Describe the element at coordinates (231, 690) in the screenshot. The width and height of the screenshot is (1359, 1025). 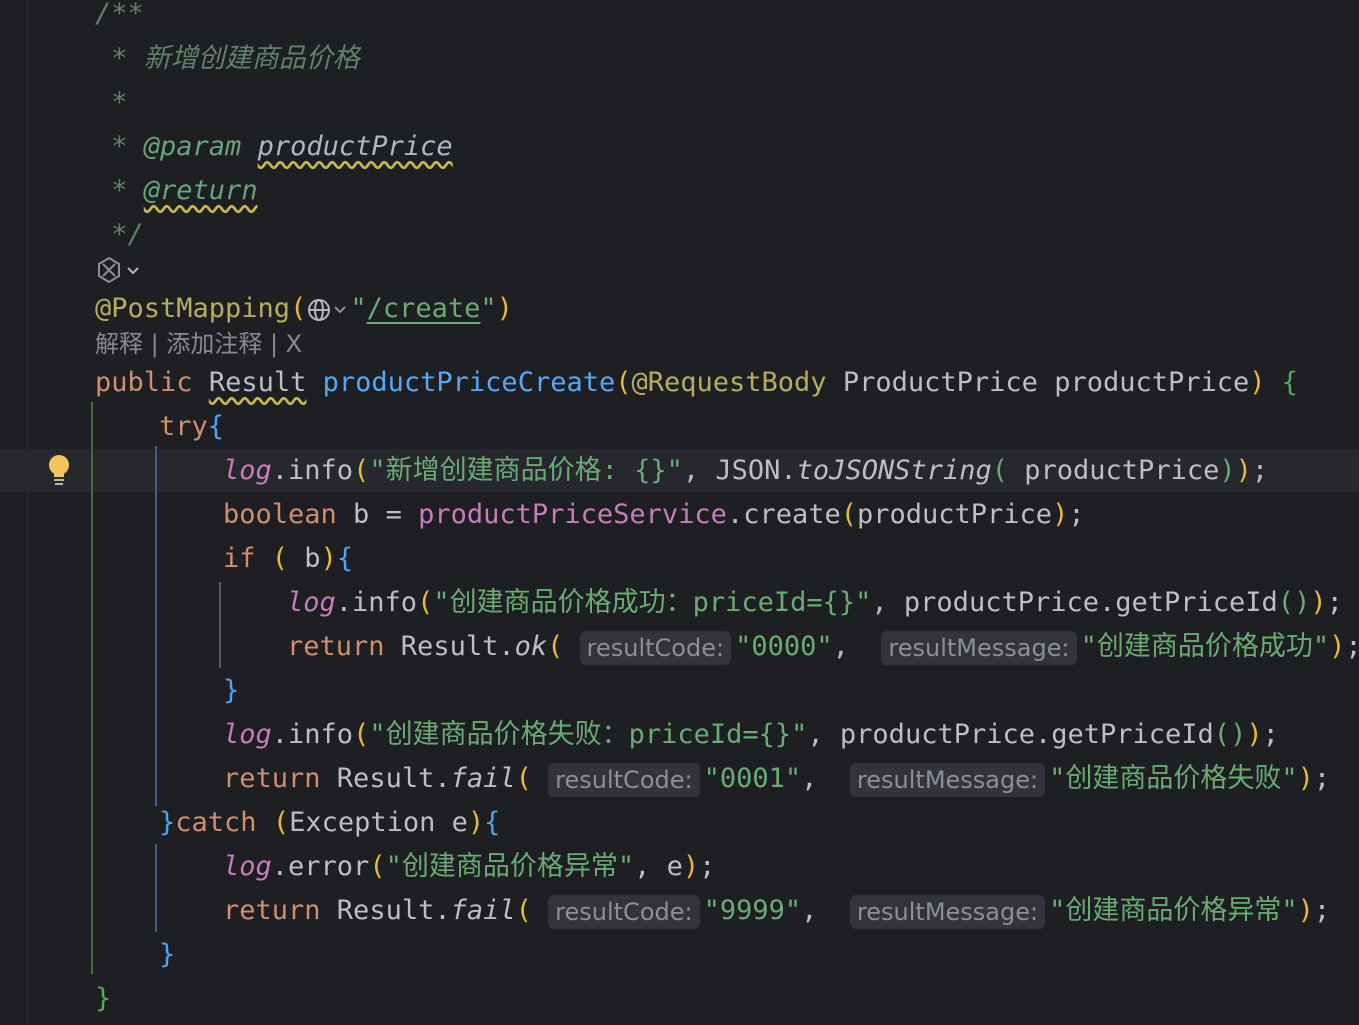
I see `code-line-if-close: }` at that location.